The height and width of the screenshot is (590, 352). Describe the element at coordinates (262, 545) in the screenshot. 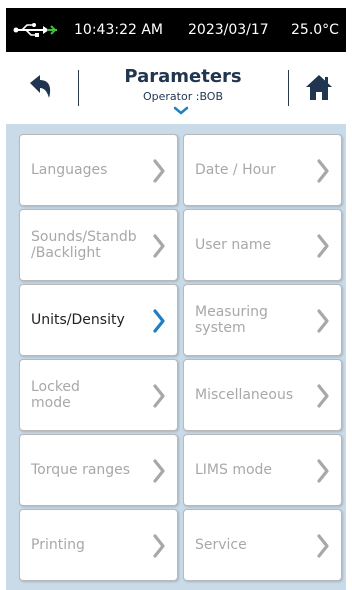

I see `menu-tile-service: Service` at that location.